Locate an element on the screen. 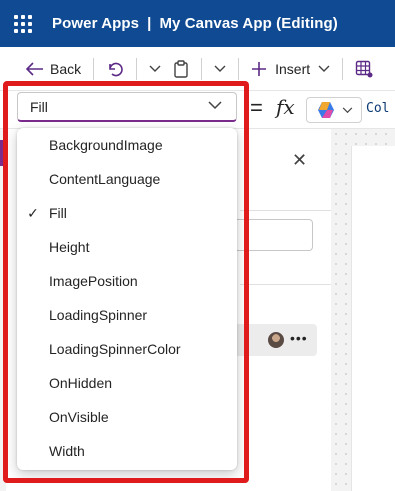 The image size is (395, 491). undo-icon is located at coordinates (116, 69).